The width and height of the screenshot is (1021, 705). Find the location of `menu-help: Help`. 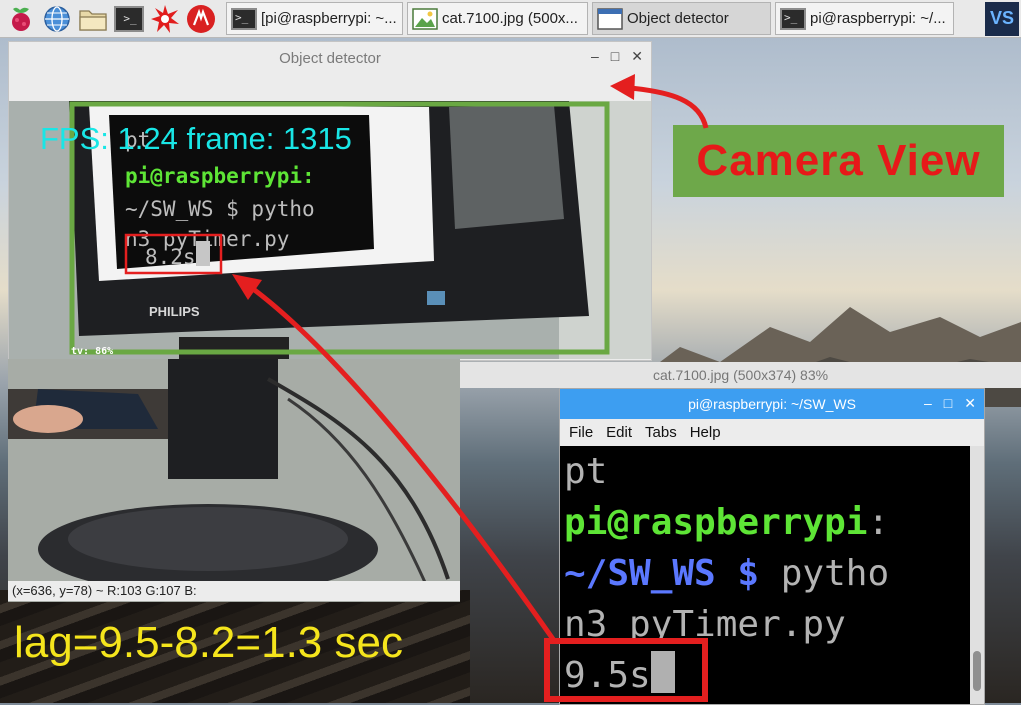

menu-help: Help is located at coordinates (705, 432).